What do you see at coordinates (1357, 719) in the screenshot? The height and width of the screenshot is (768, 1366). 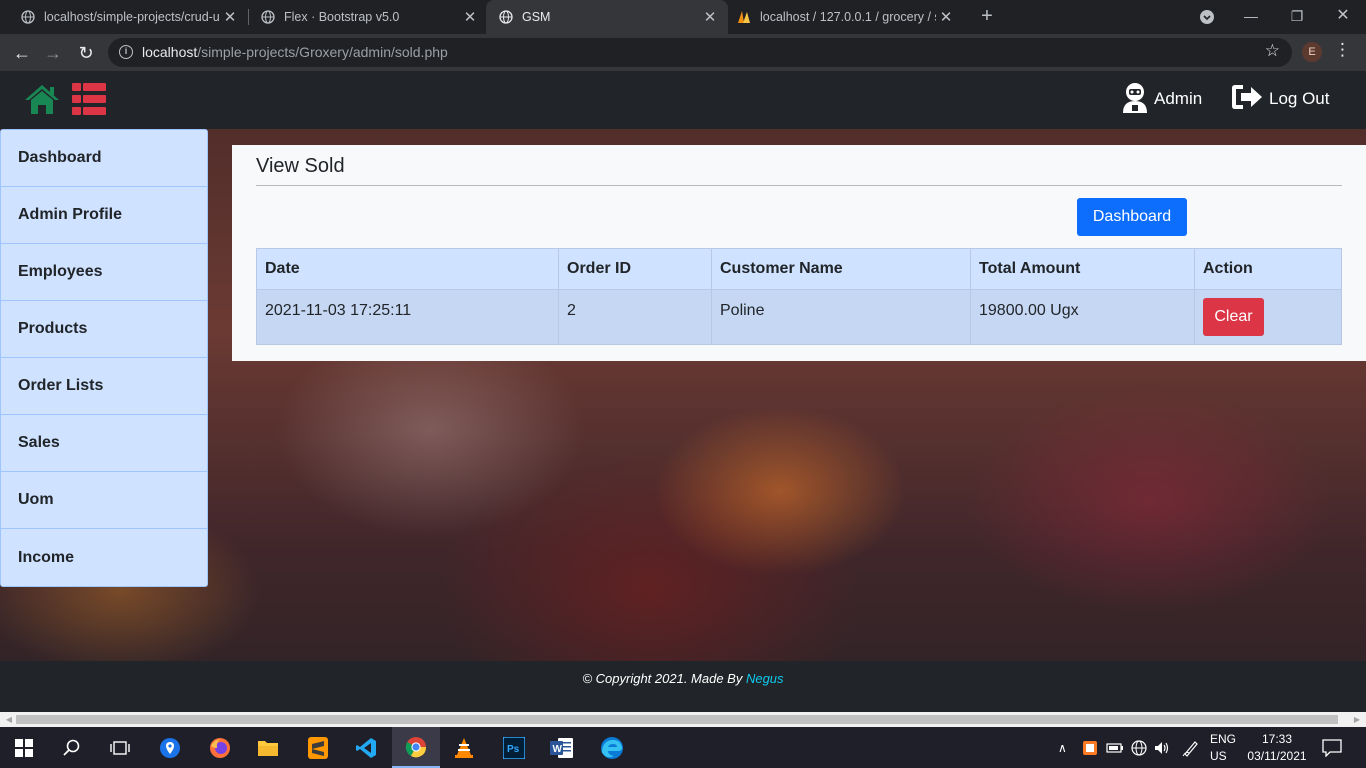 I see `scroll-right-arrow-icon: ▶` at bounding box center [1357, 719].